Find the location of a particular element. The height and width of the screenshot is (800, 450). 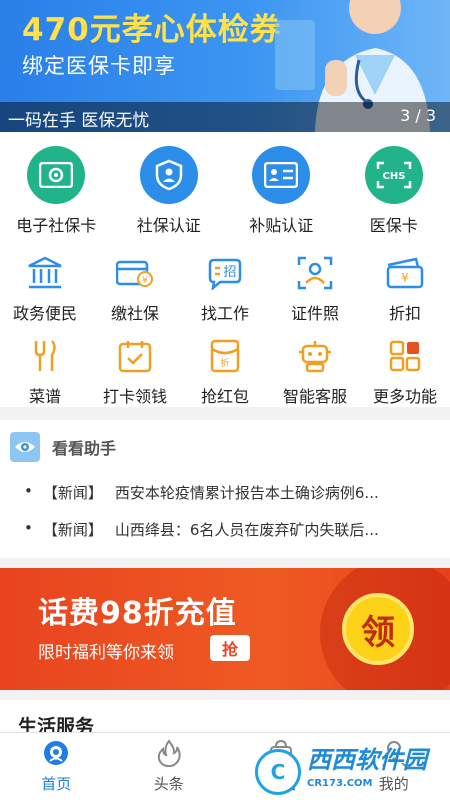

news-title: 看看助手 is located at coordinates (84, 448).